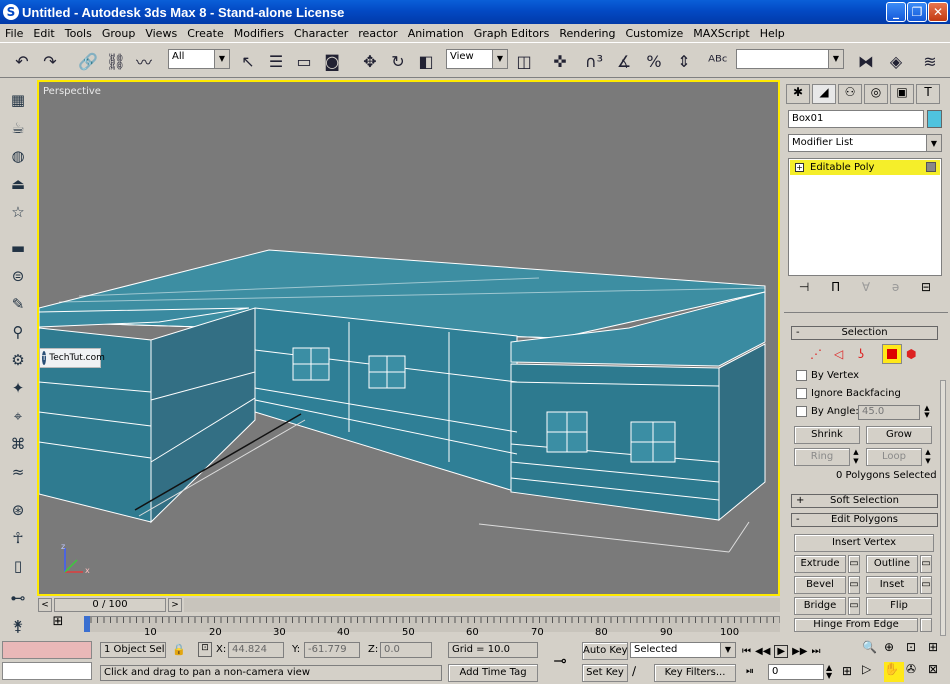 The width and height of the screenshot is (950, 684). I want to click on snaps-toggle-icon: ∩³, so click(594, 61).